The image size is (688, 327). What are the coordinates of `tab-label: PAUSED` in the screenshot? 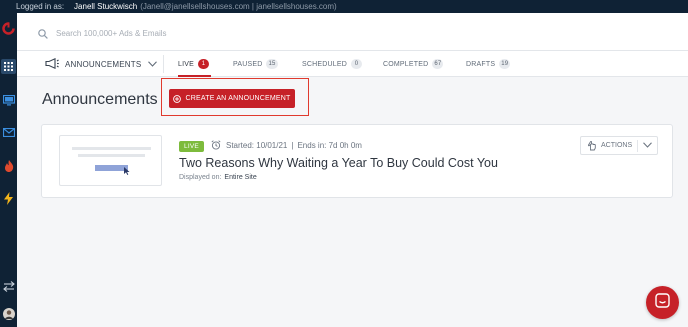 It's located at (248, 64).